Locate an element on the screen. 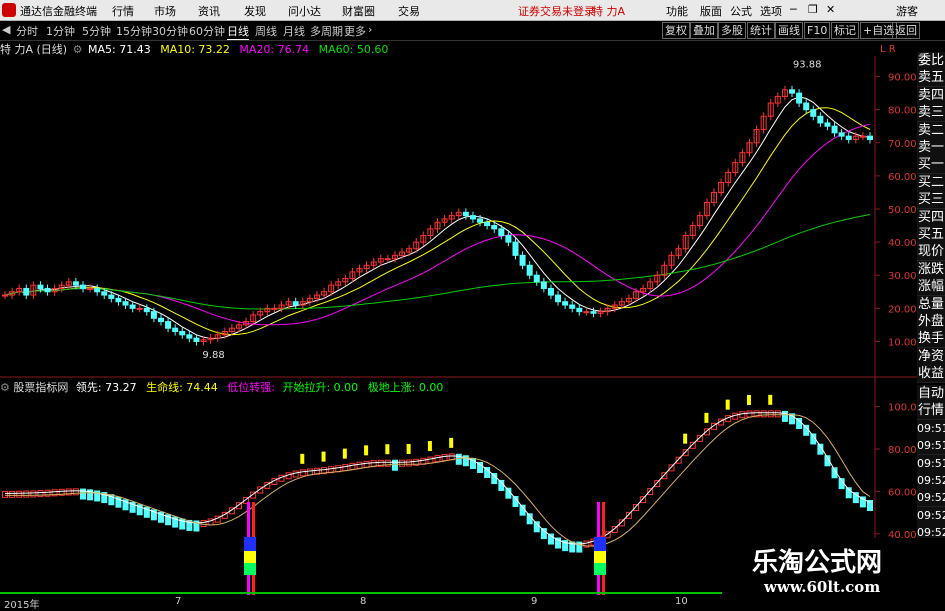  menu-wealth: 财富圈 is located at coordinates (358, 11).